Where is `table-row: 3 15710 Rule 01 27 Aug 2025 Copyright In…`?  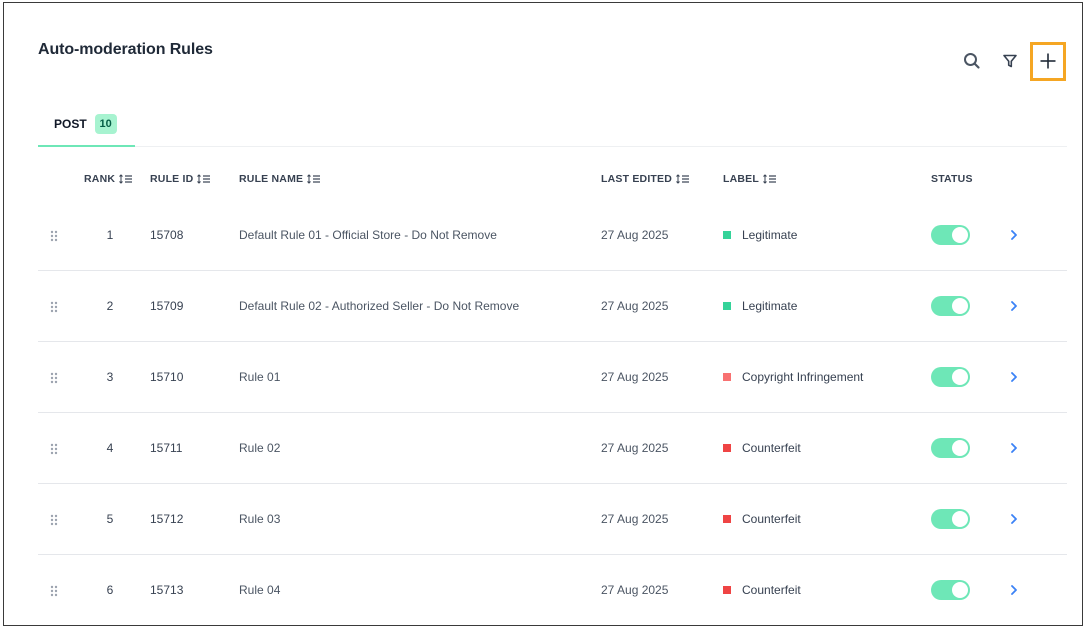
table-row: 3 15710 Rule 01 27 Aug 2025 Copyright In… is located at coordinates (552, 377).